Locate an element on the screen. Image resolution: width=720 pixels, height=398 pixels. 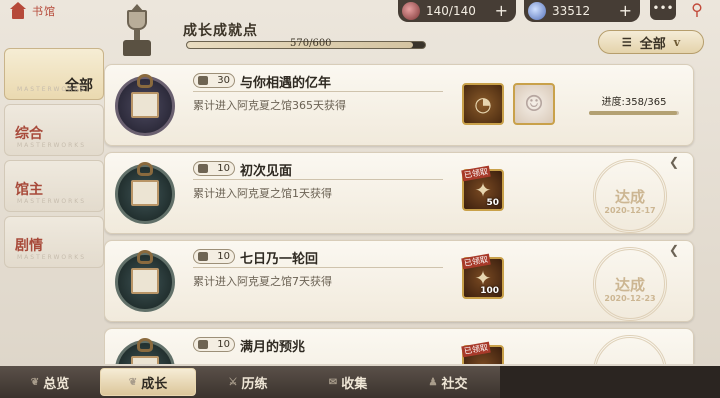
location-icon: ⚲ is located at coordinates (697, 11).